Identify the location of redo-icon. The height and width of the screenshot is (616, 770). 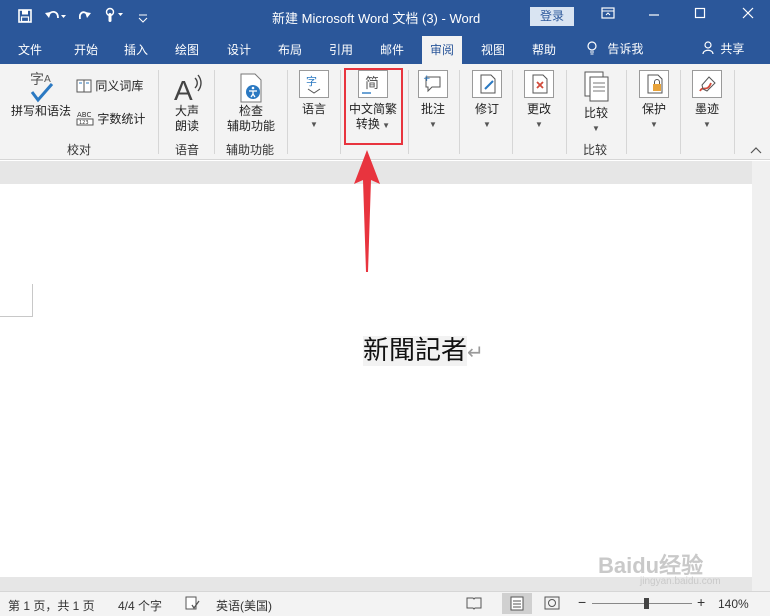
(85, 18).